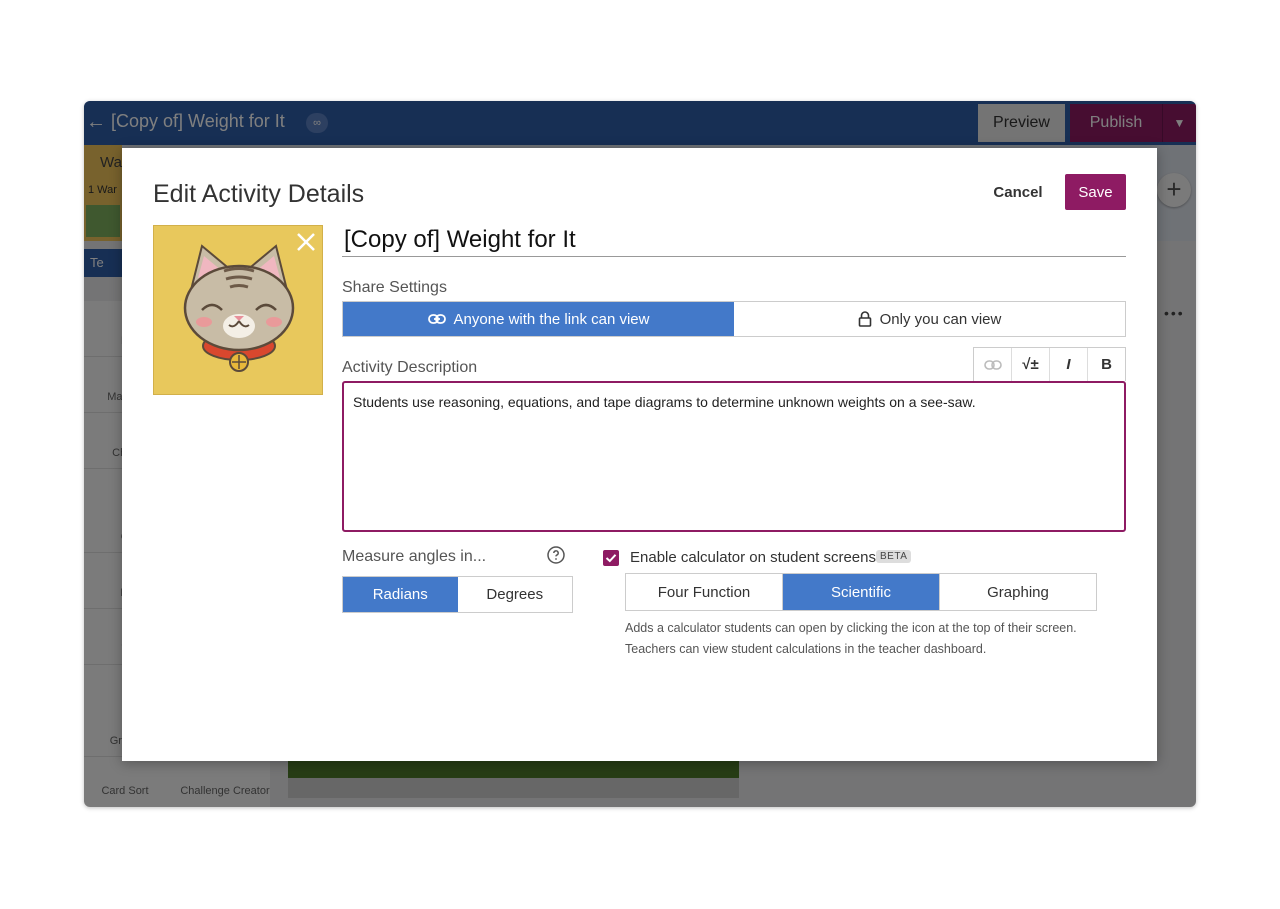  Describe the element at coordinates (940, 319) in the screenshot. I see `share-option-label: Only you can view` at that location.